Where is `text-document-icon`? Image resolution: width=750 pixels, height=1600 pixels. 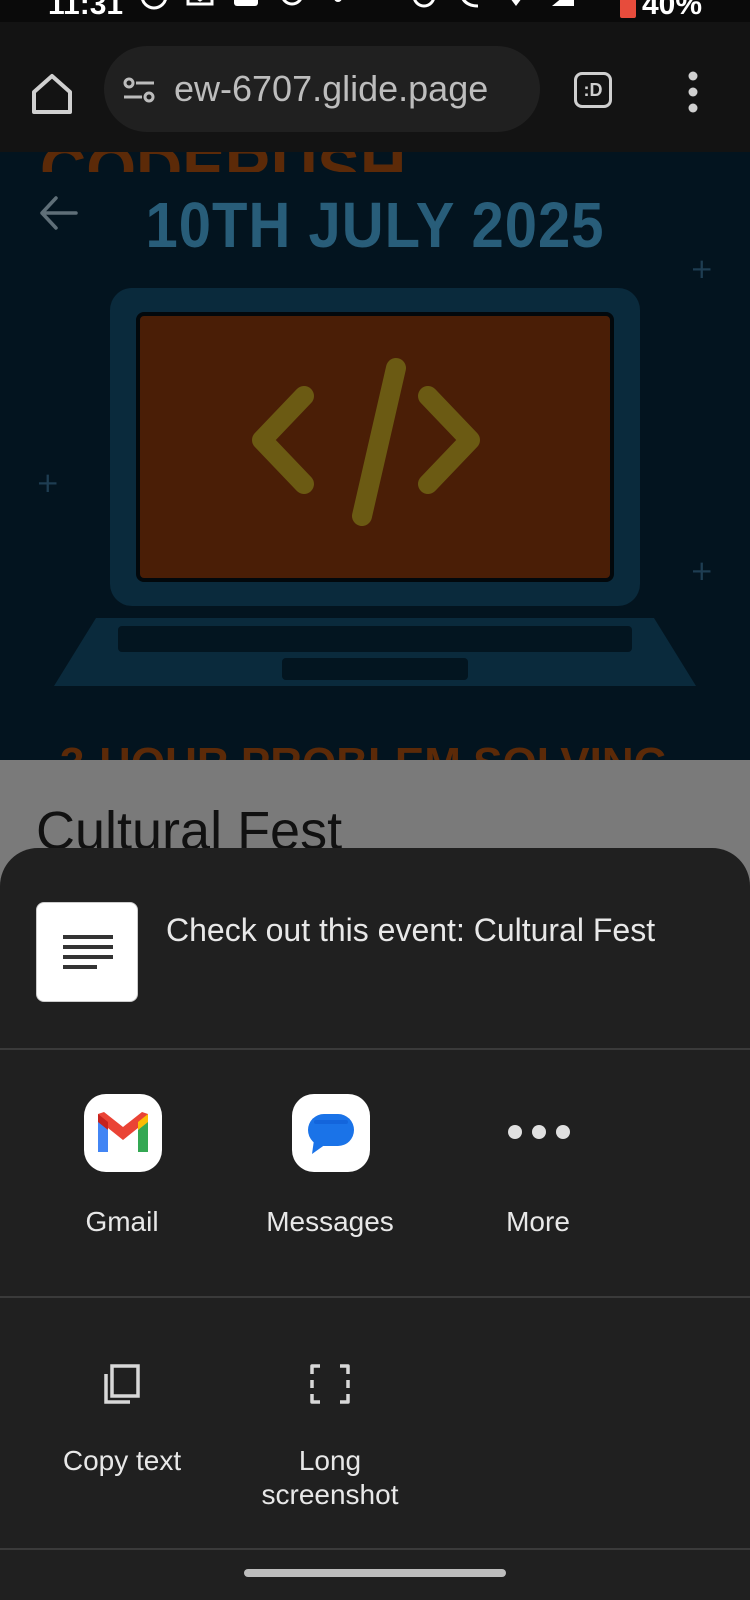 text-document-icon is located at coordinates (88, 952).